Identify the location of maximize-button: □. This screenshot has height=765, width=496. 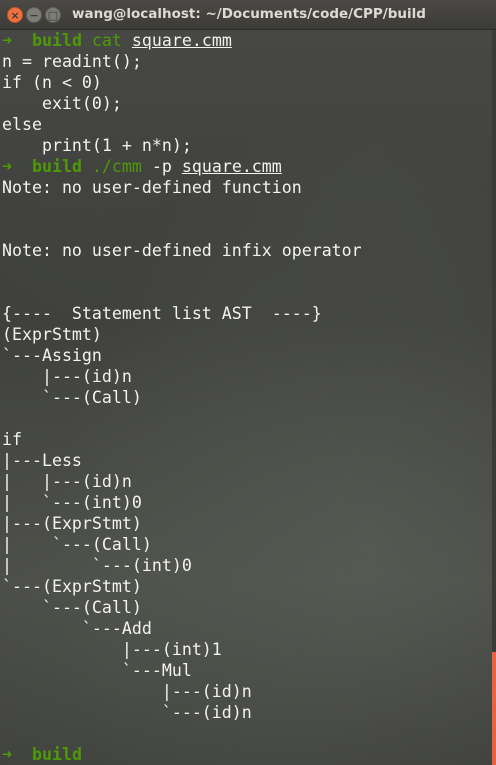
(53, 15).